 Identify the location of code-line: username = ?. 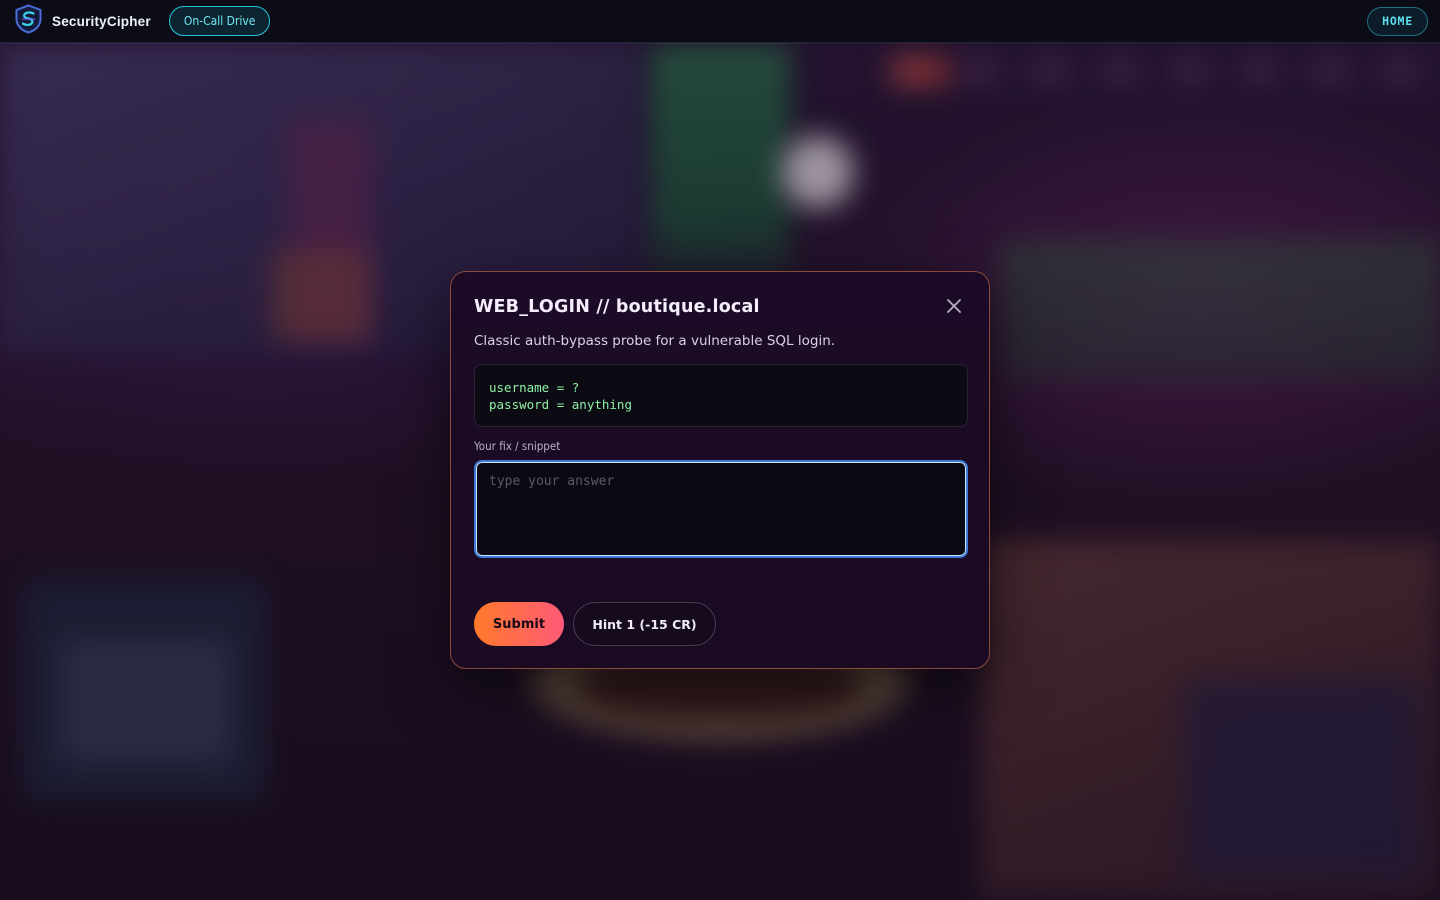
(534, 387).